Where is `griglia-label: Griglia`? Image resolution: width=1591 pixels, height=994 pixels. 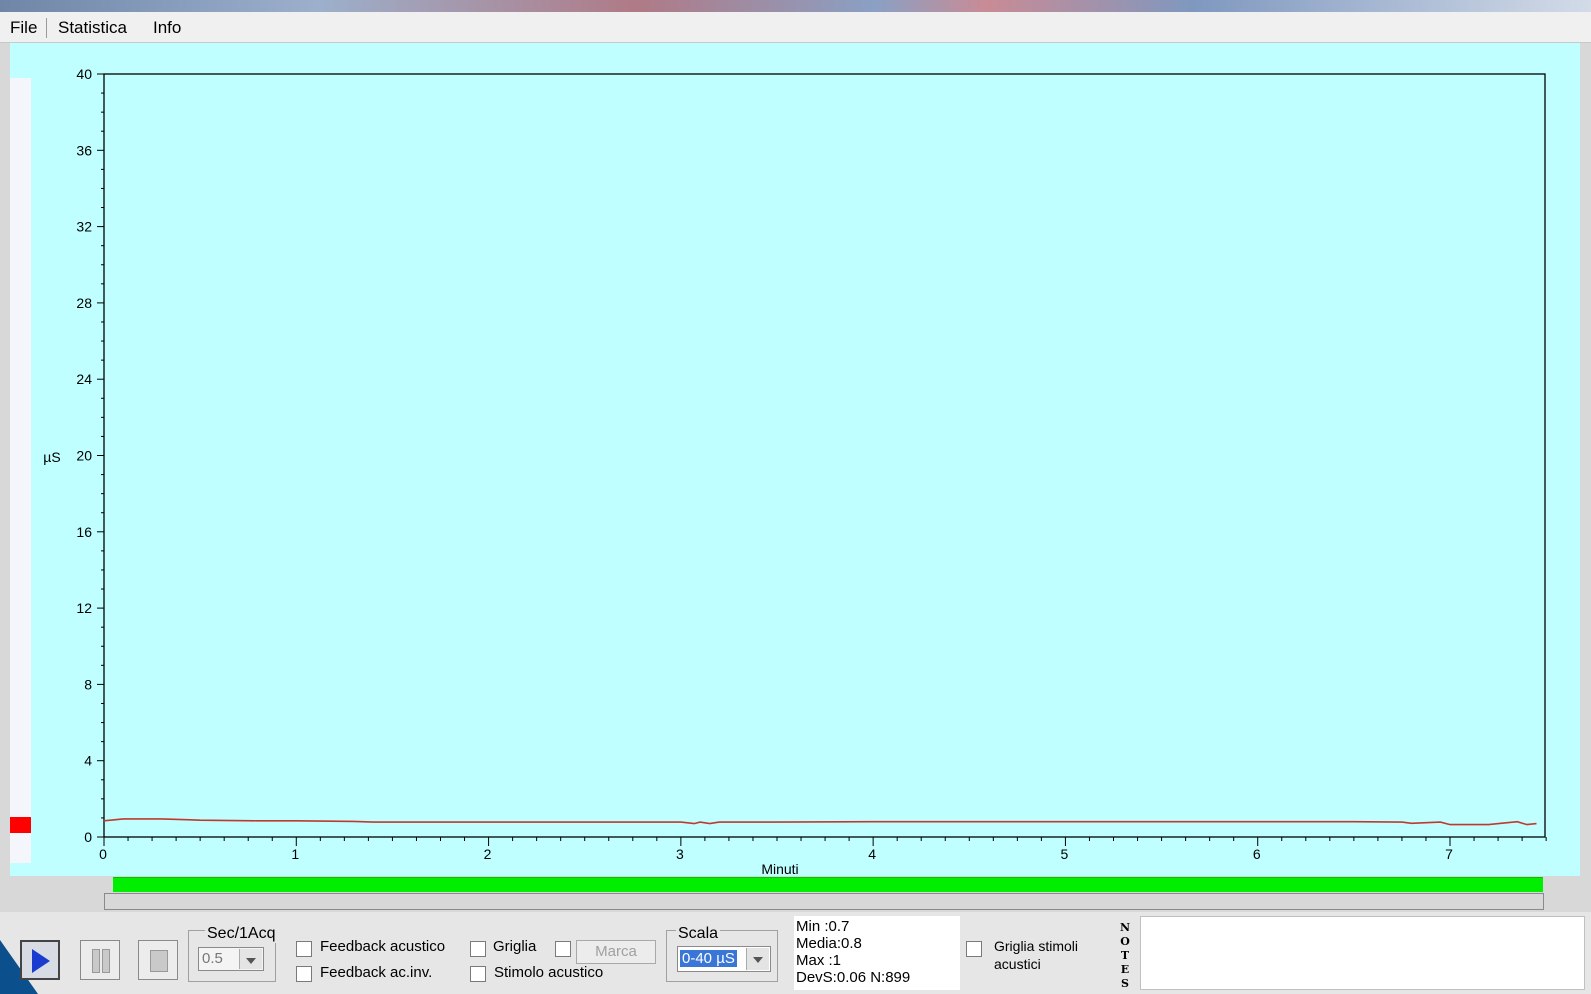 griglia-label: Griglia is located at coordinates (515, 946).